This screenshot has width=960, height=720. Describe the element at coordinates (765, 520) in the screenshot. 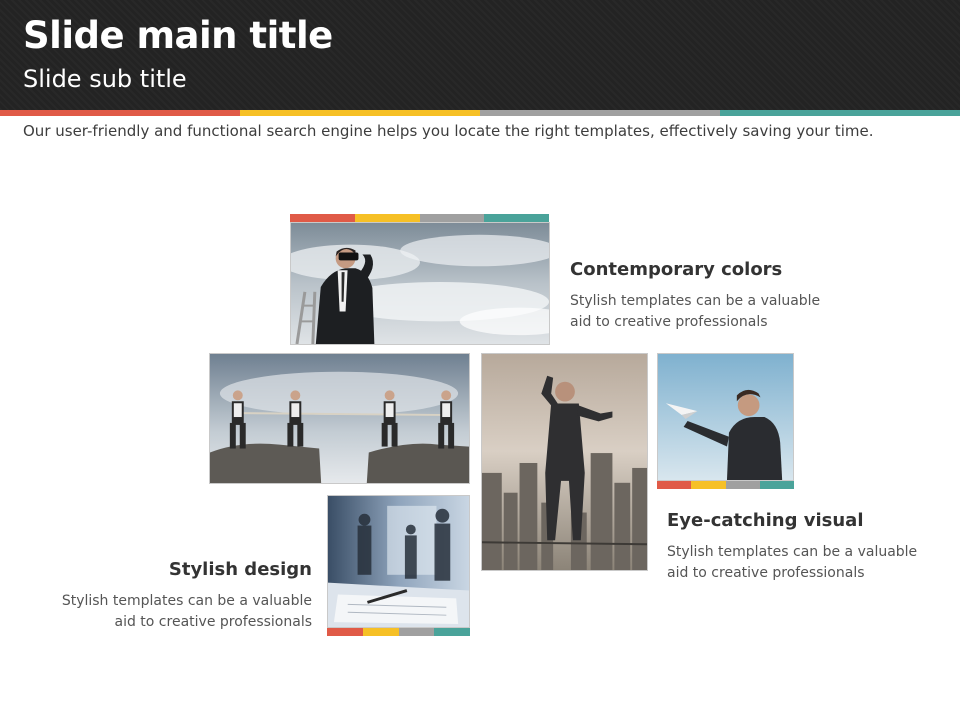

I see `feature-title-eye-catching-visual: Eye-catching visual` at that location.